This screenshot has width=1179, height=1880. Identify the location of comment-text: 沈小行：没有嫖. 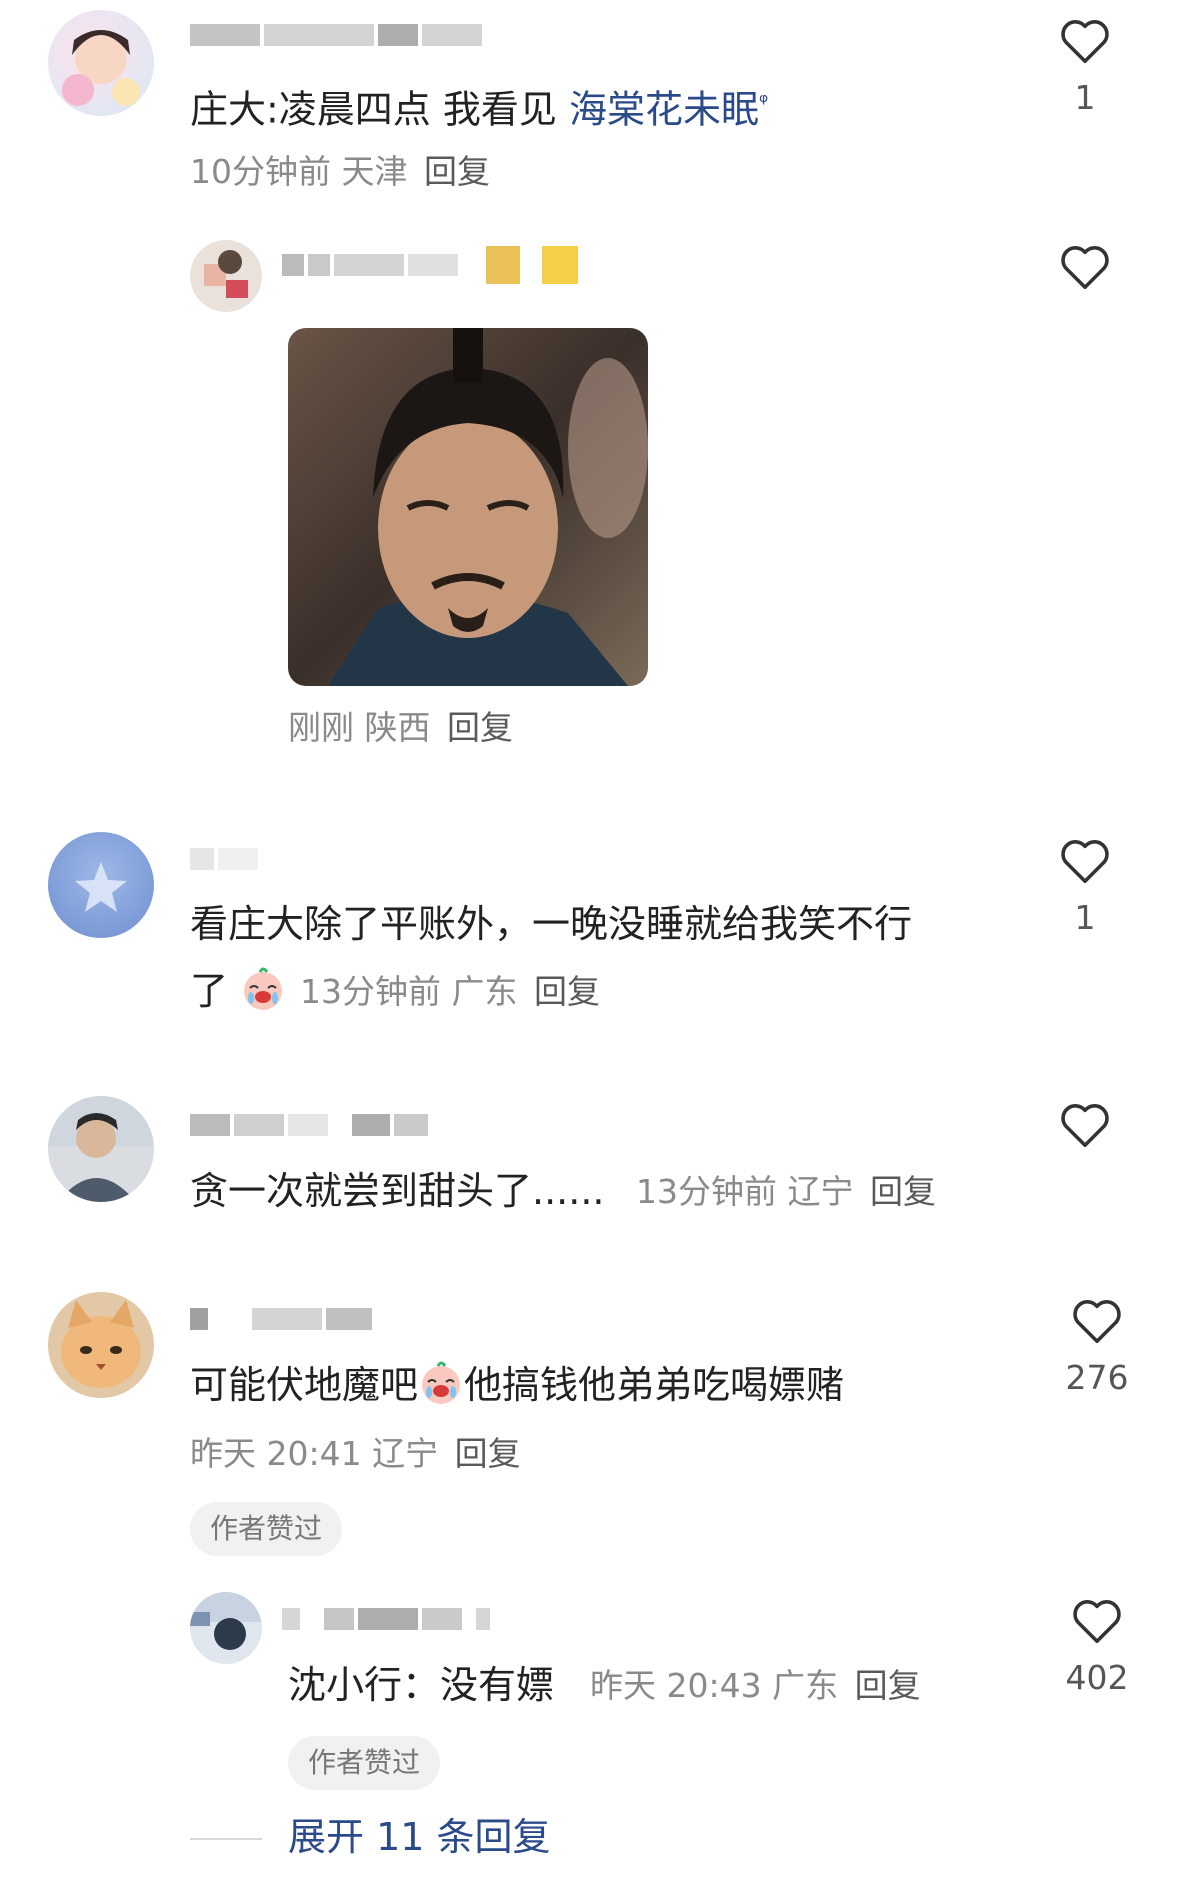
(421, 1685).